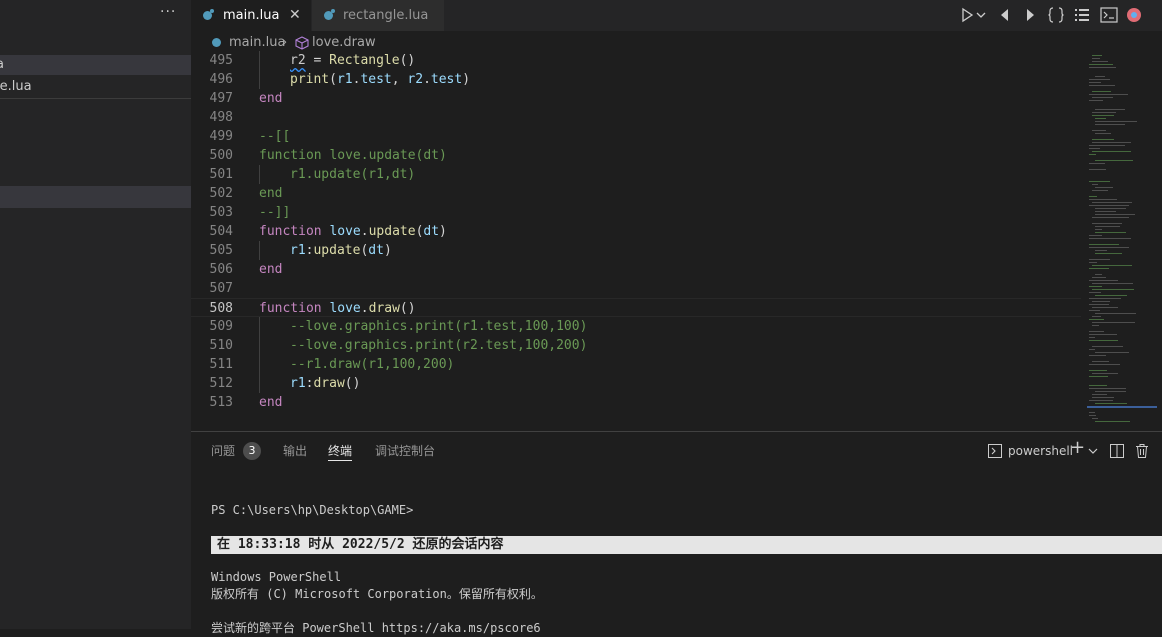  I want to click on color-icon, so click(1134, 15).